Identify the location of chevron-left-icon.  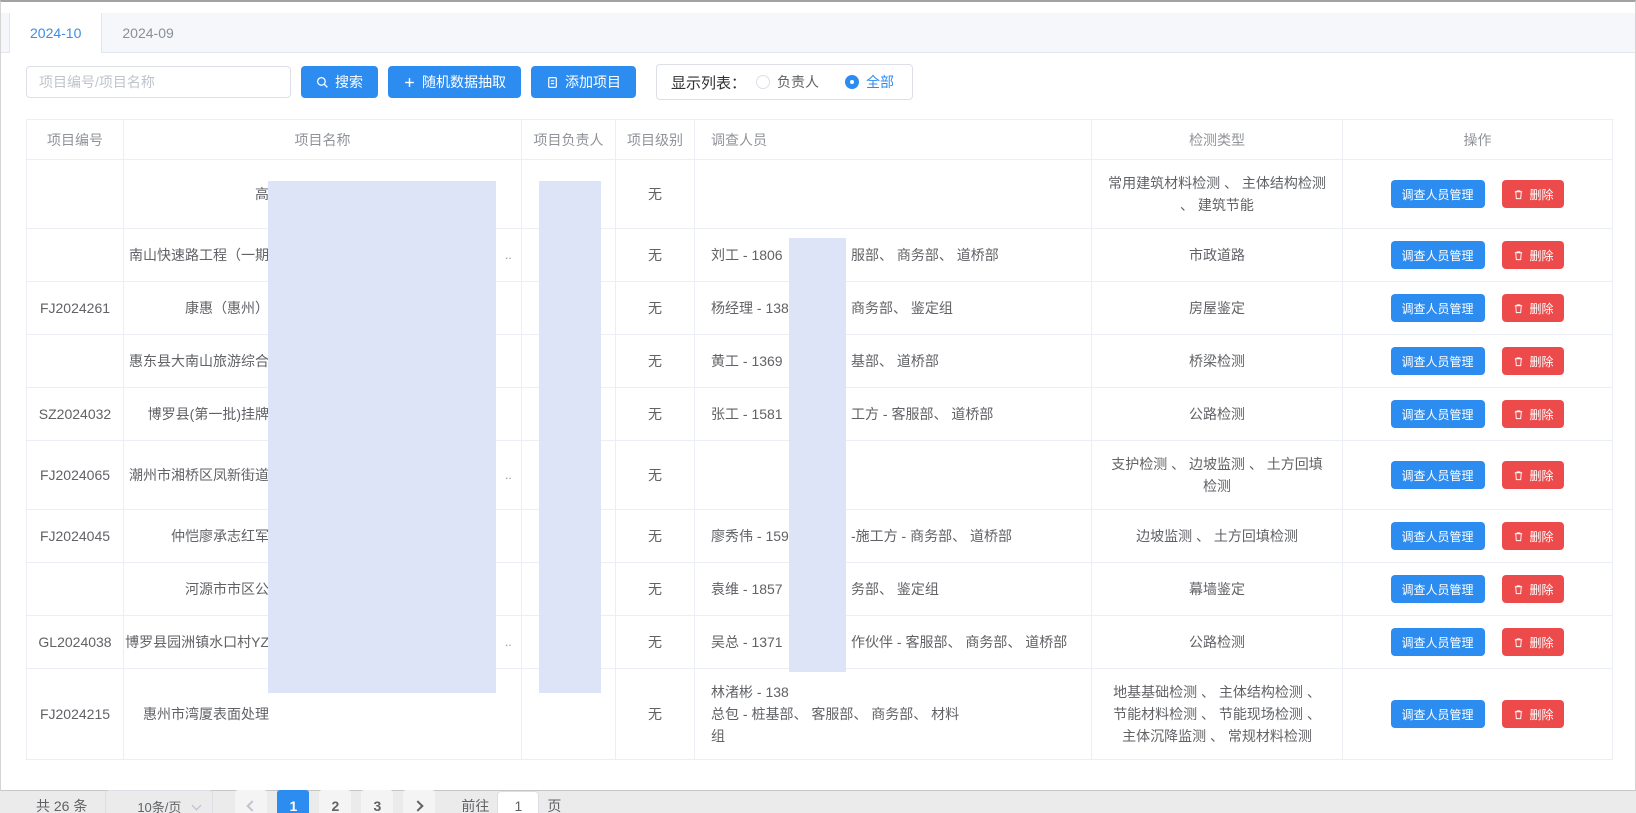
(252, 806).